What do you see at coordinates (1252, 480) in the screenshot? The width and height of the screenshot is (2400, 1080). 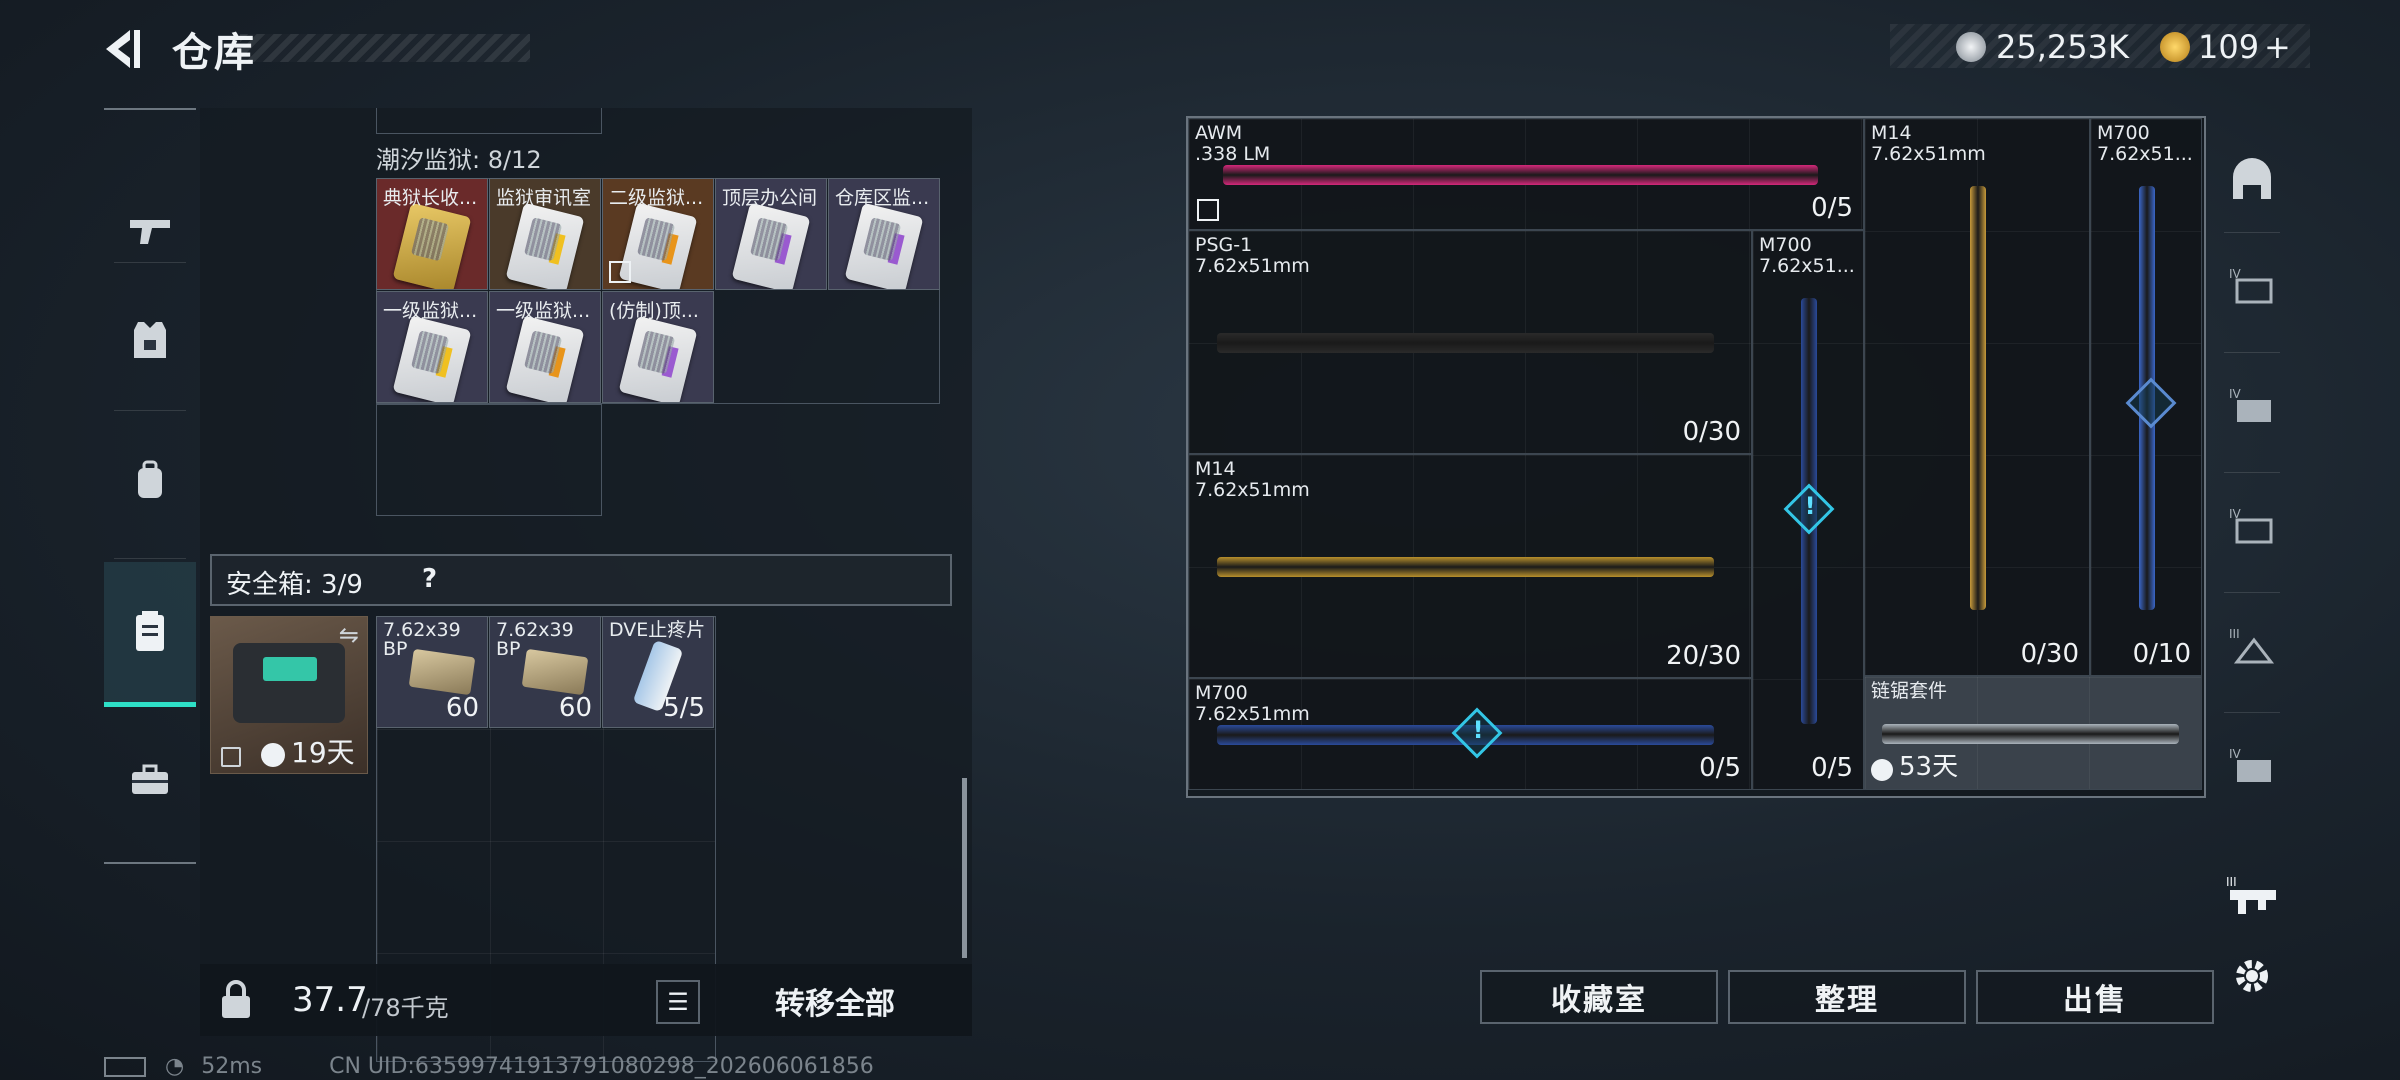 I see `weapon-label: M14 7.62x51mm` at bounding box center [1252, 480].